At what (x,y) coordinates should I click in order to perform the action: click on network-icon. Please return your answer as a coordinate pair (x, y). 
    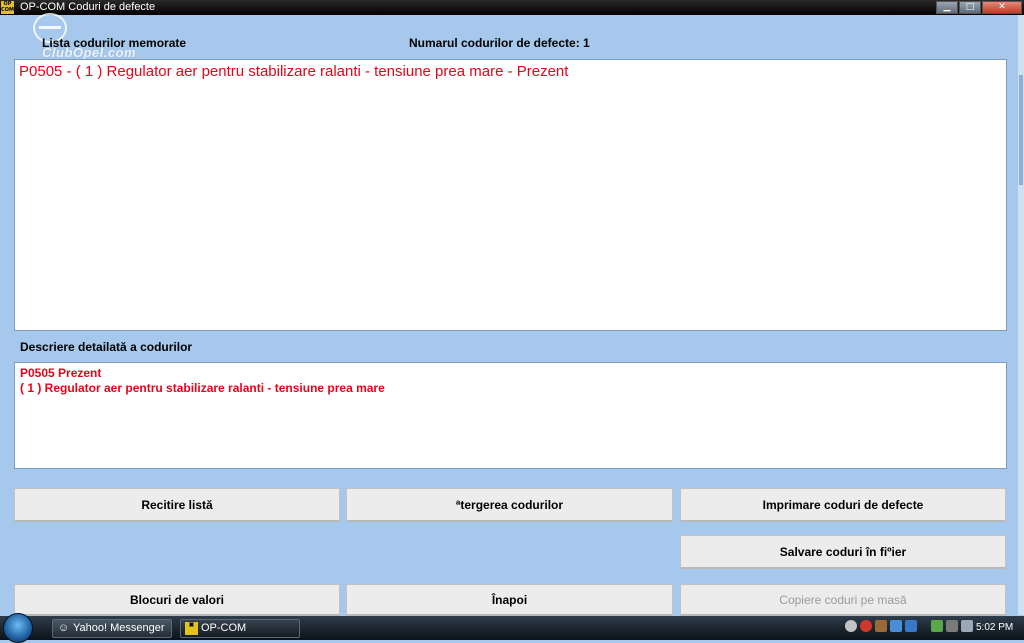
    Looking at the image, I should click on (896, 626).